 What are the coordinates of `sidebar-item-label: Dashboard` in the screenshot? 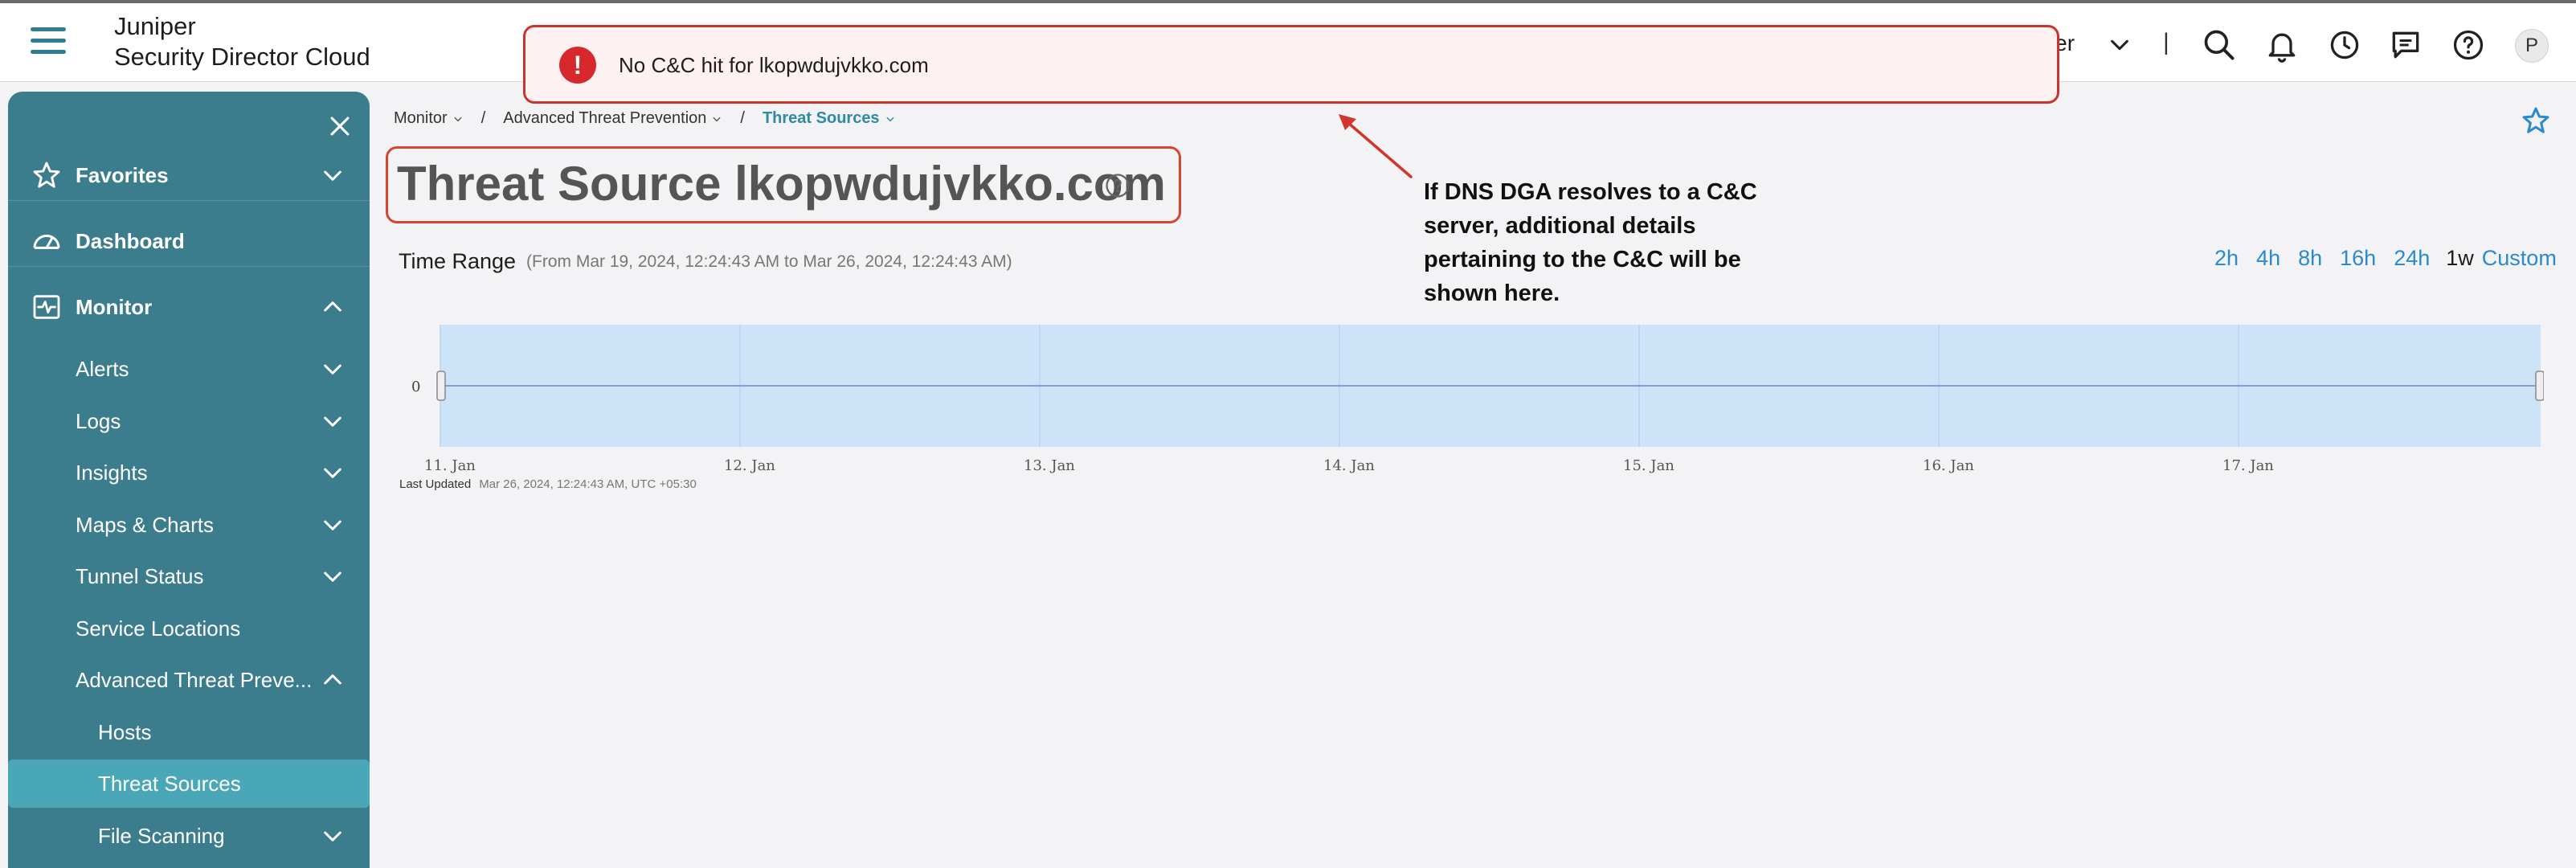 It's located at (130, 240).